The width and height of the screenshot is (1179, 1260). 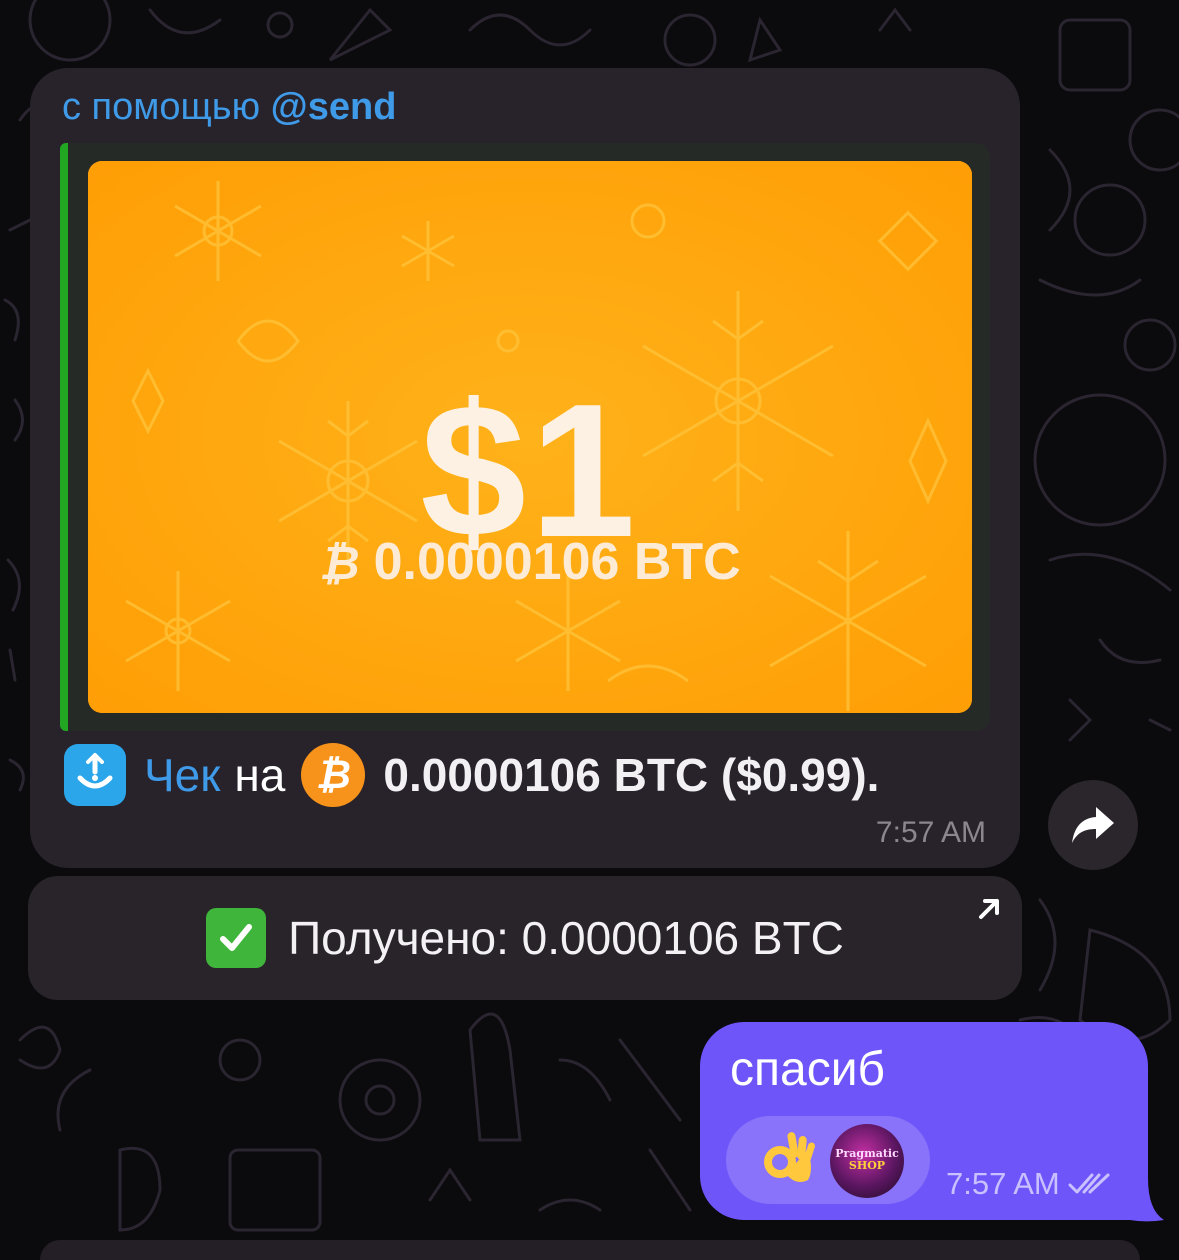 I want to click on check-amount-text: 0.0000106 BTC ($0.99)., so click(x=631, y=775).